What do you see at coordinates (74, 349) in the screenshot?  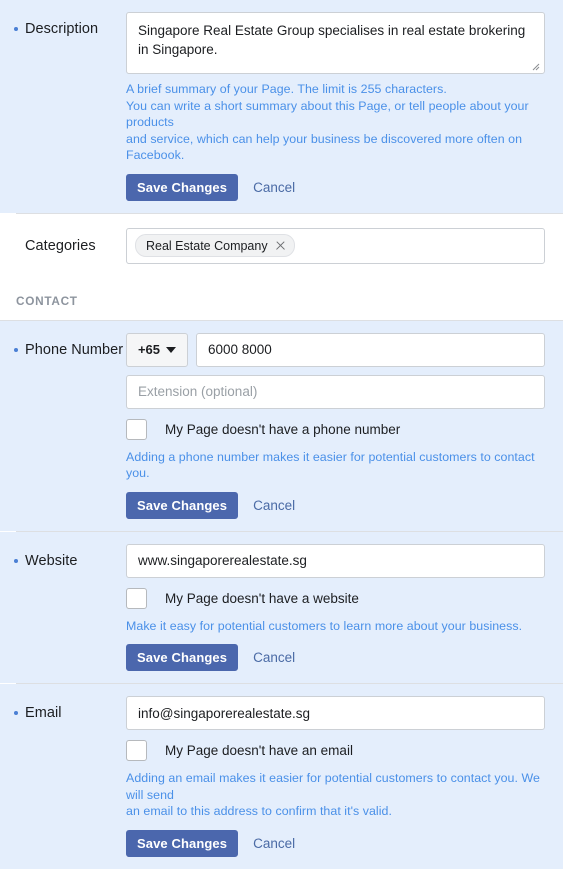 I see `phone-label: Phone Number` at bounding box center [74, 349].